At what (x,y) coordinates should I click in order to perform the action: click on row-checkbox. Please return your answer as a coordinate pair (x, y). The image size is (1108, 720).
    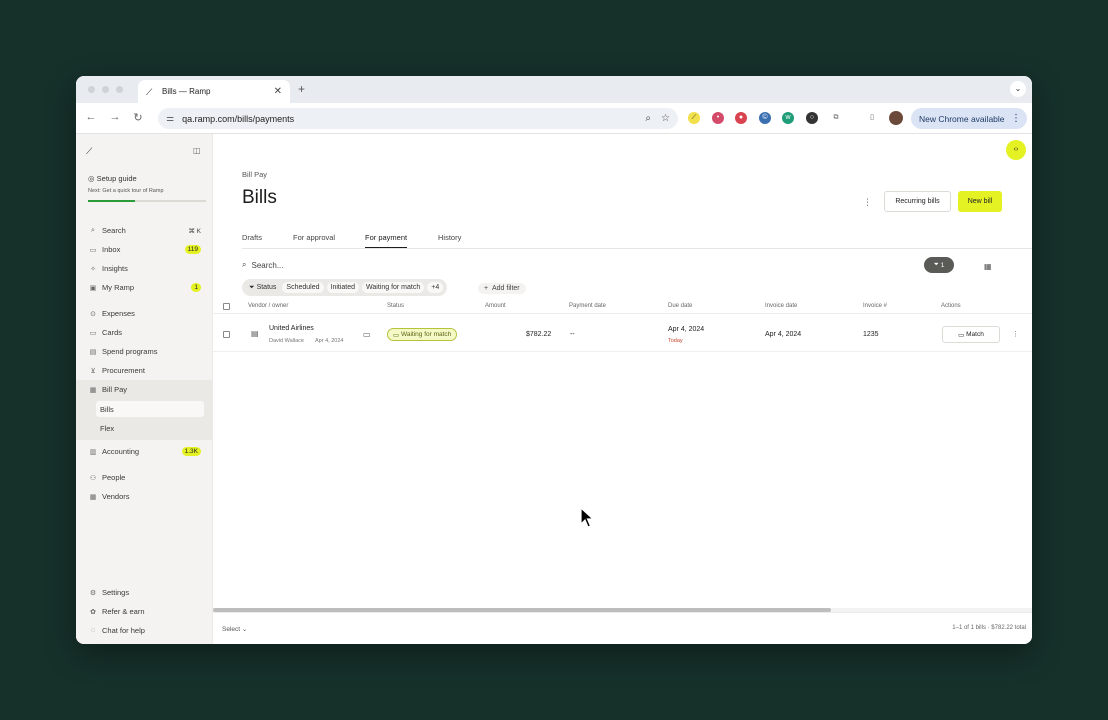
    Looking at the image, I should click on (226, 334).